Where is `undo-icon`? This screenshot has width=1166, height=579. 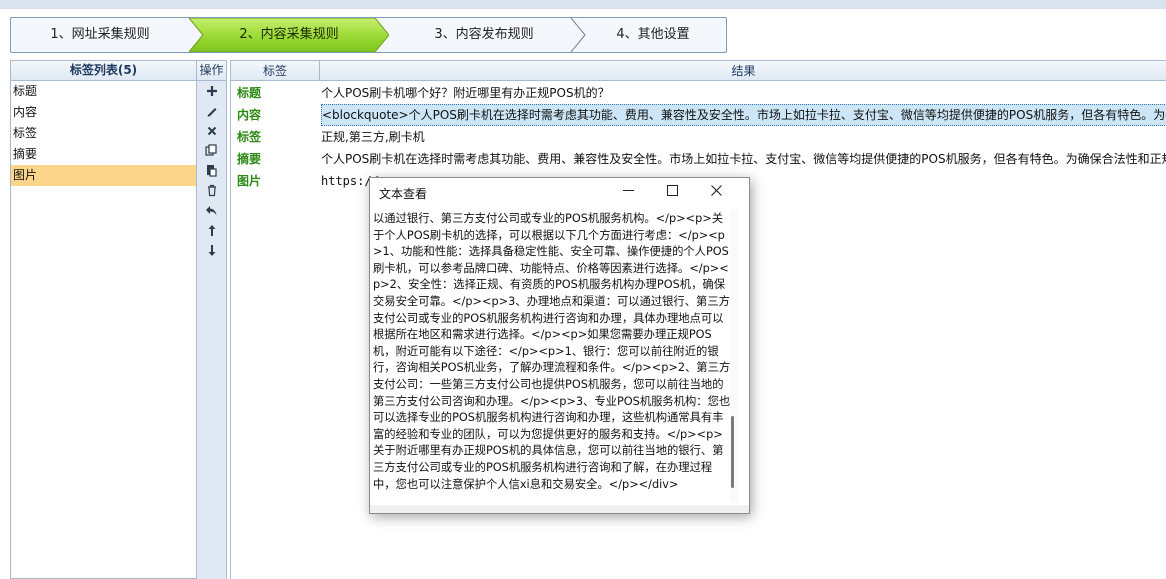
undo-icon is located at coordinates (211, 211).